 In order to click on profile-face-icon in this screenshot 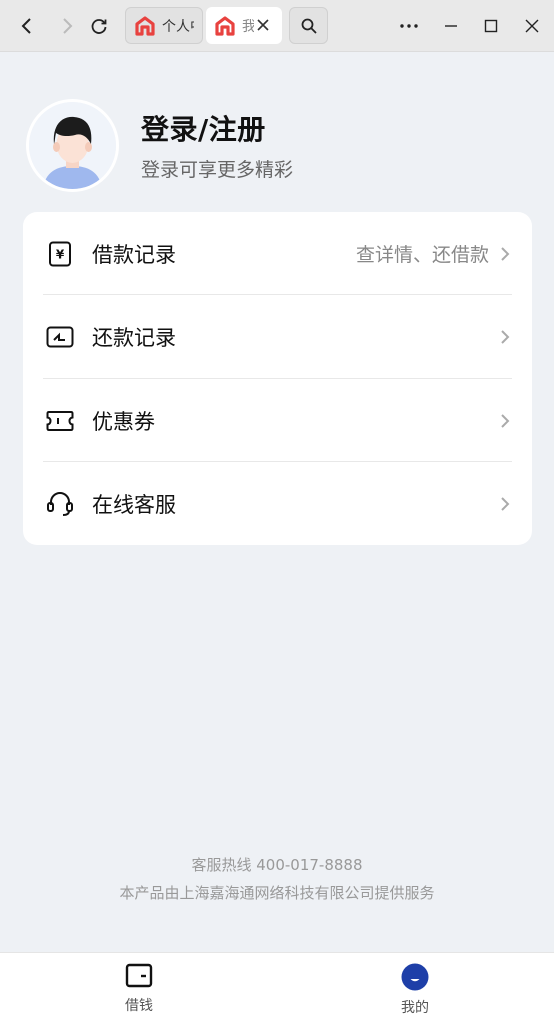, I will do `click(415, 977)`.